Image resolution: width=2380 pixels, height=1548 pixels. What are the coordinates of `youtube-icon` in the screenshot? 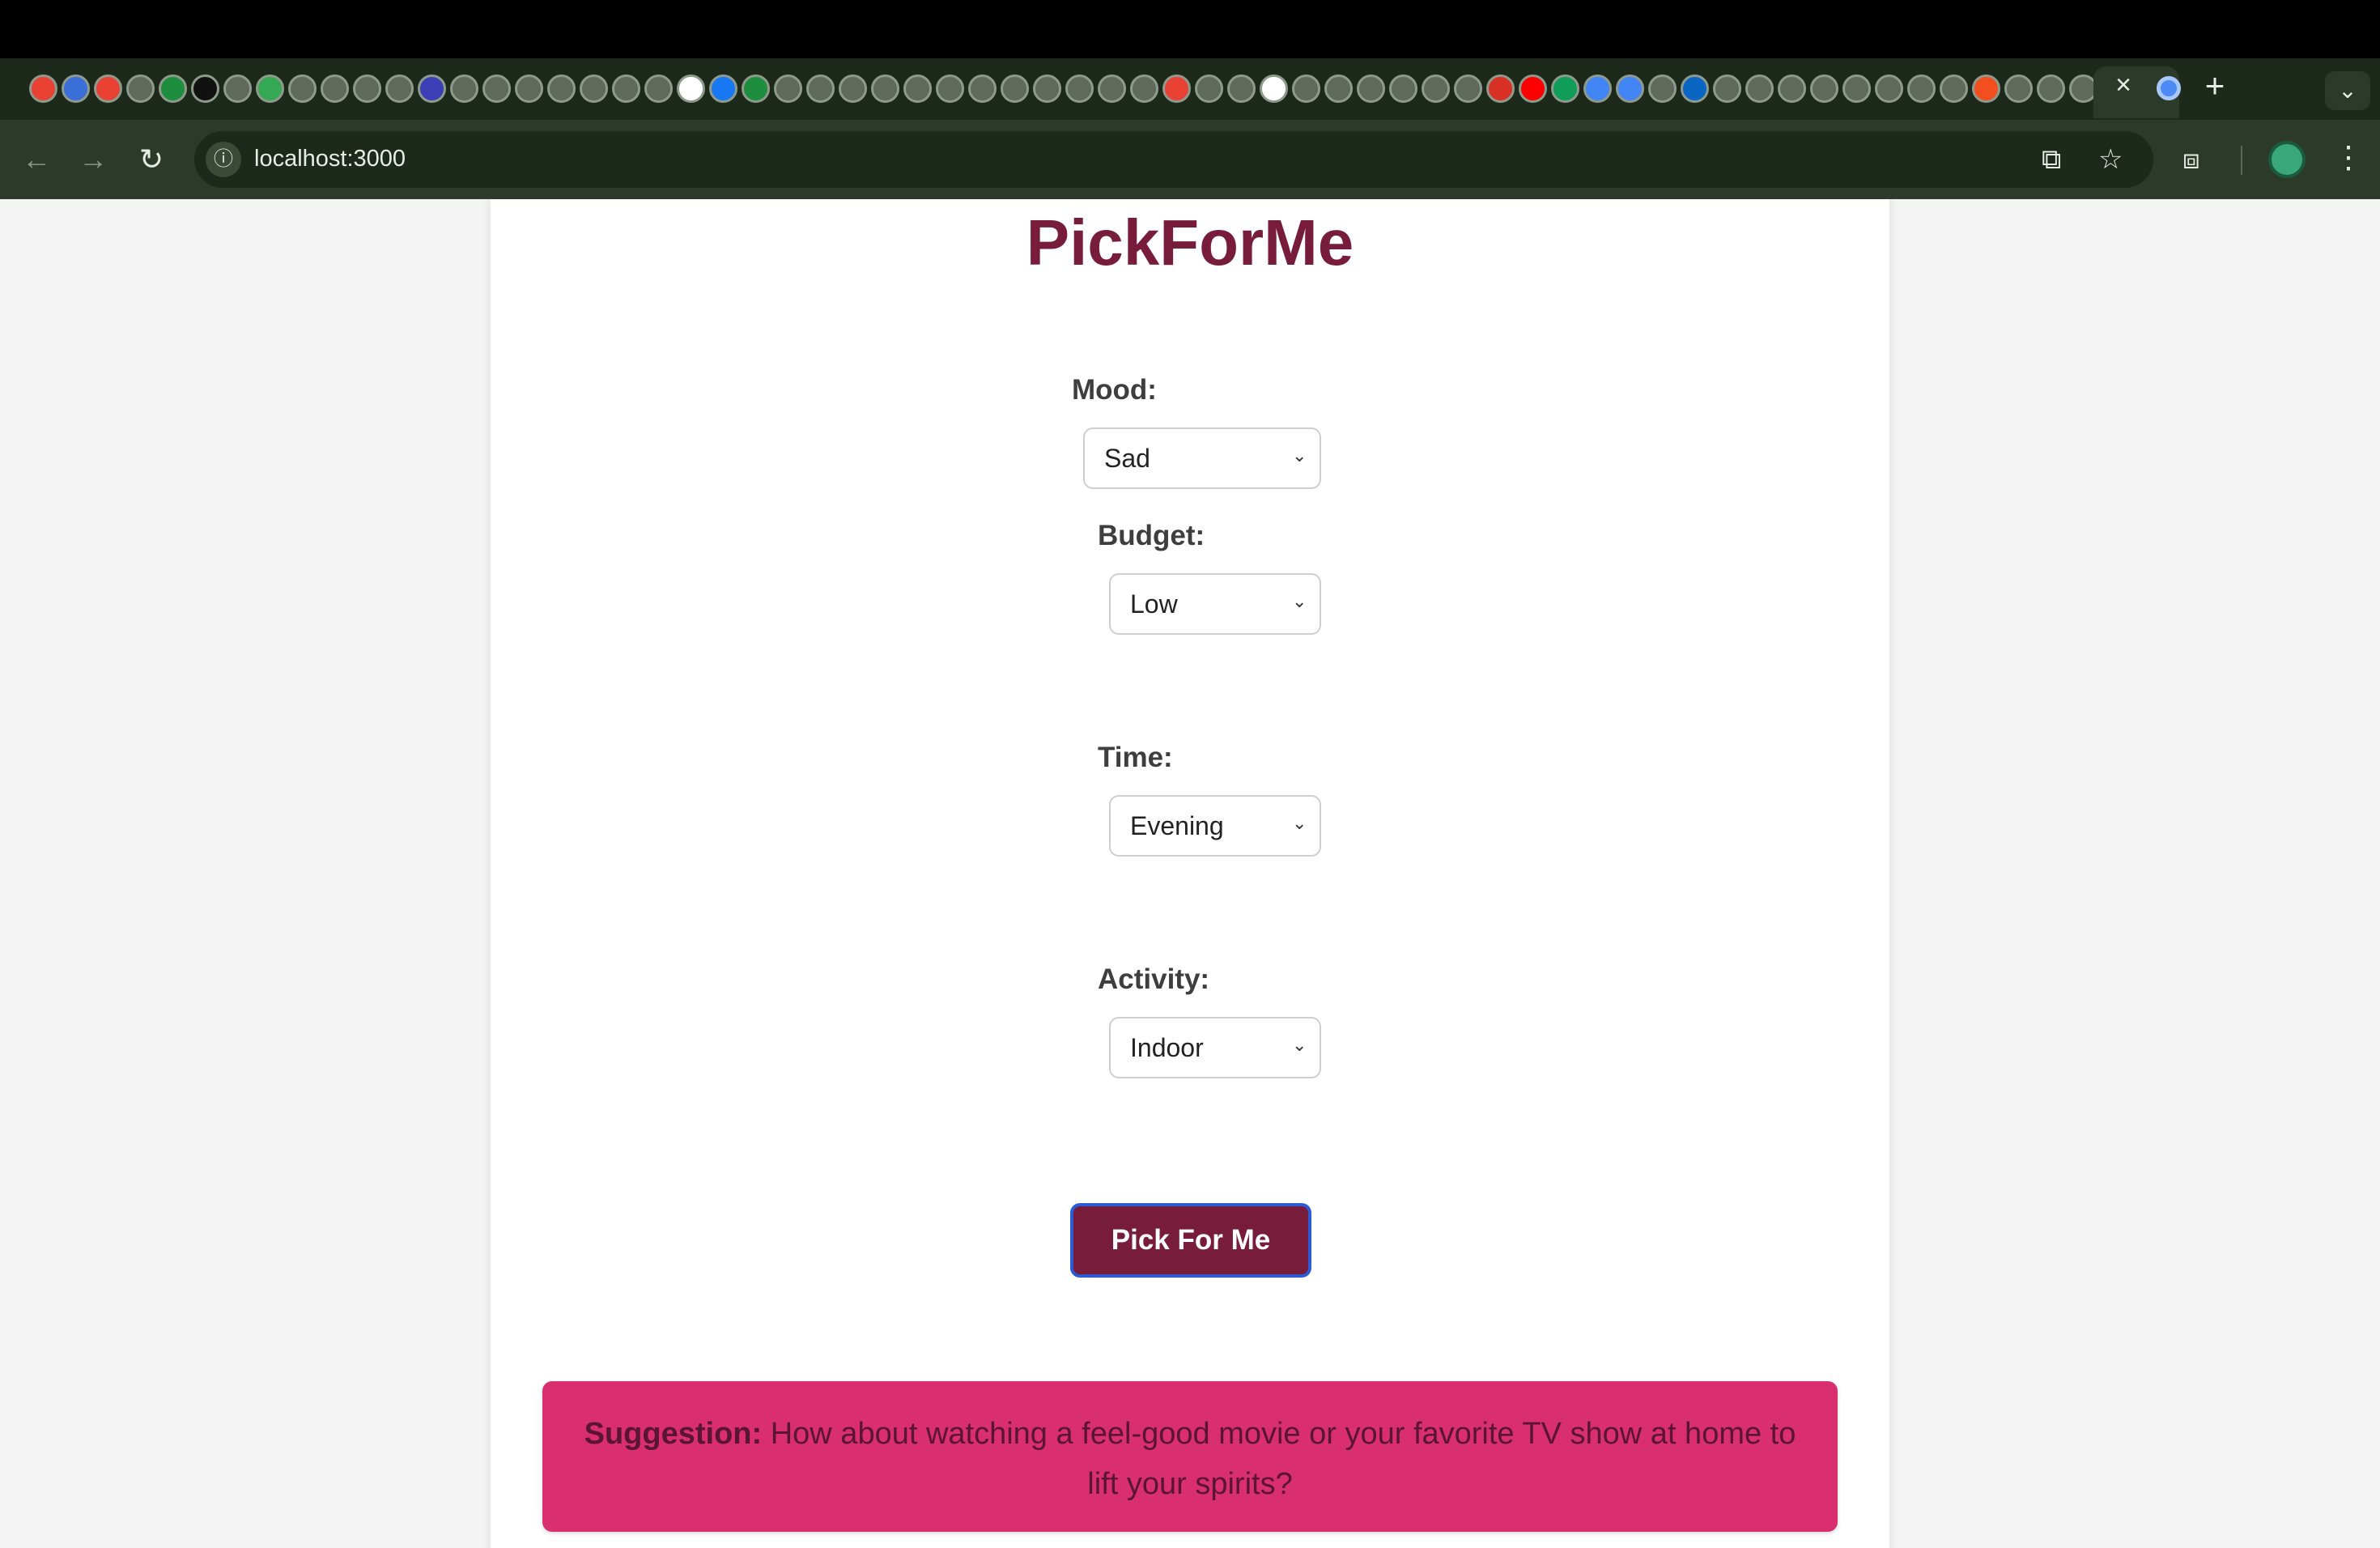 It's located at (1533, 88).